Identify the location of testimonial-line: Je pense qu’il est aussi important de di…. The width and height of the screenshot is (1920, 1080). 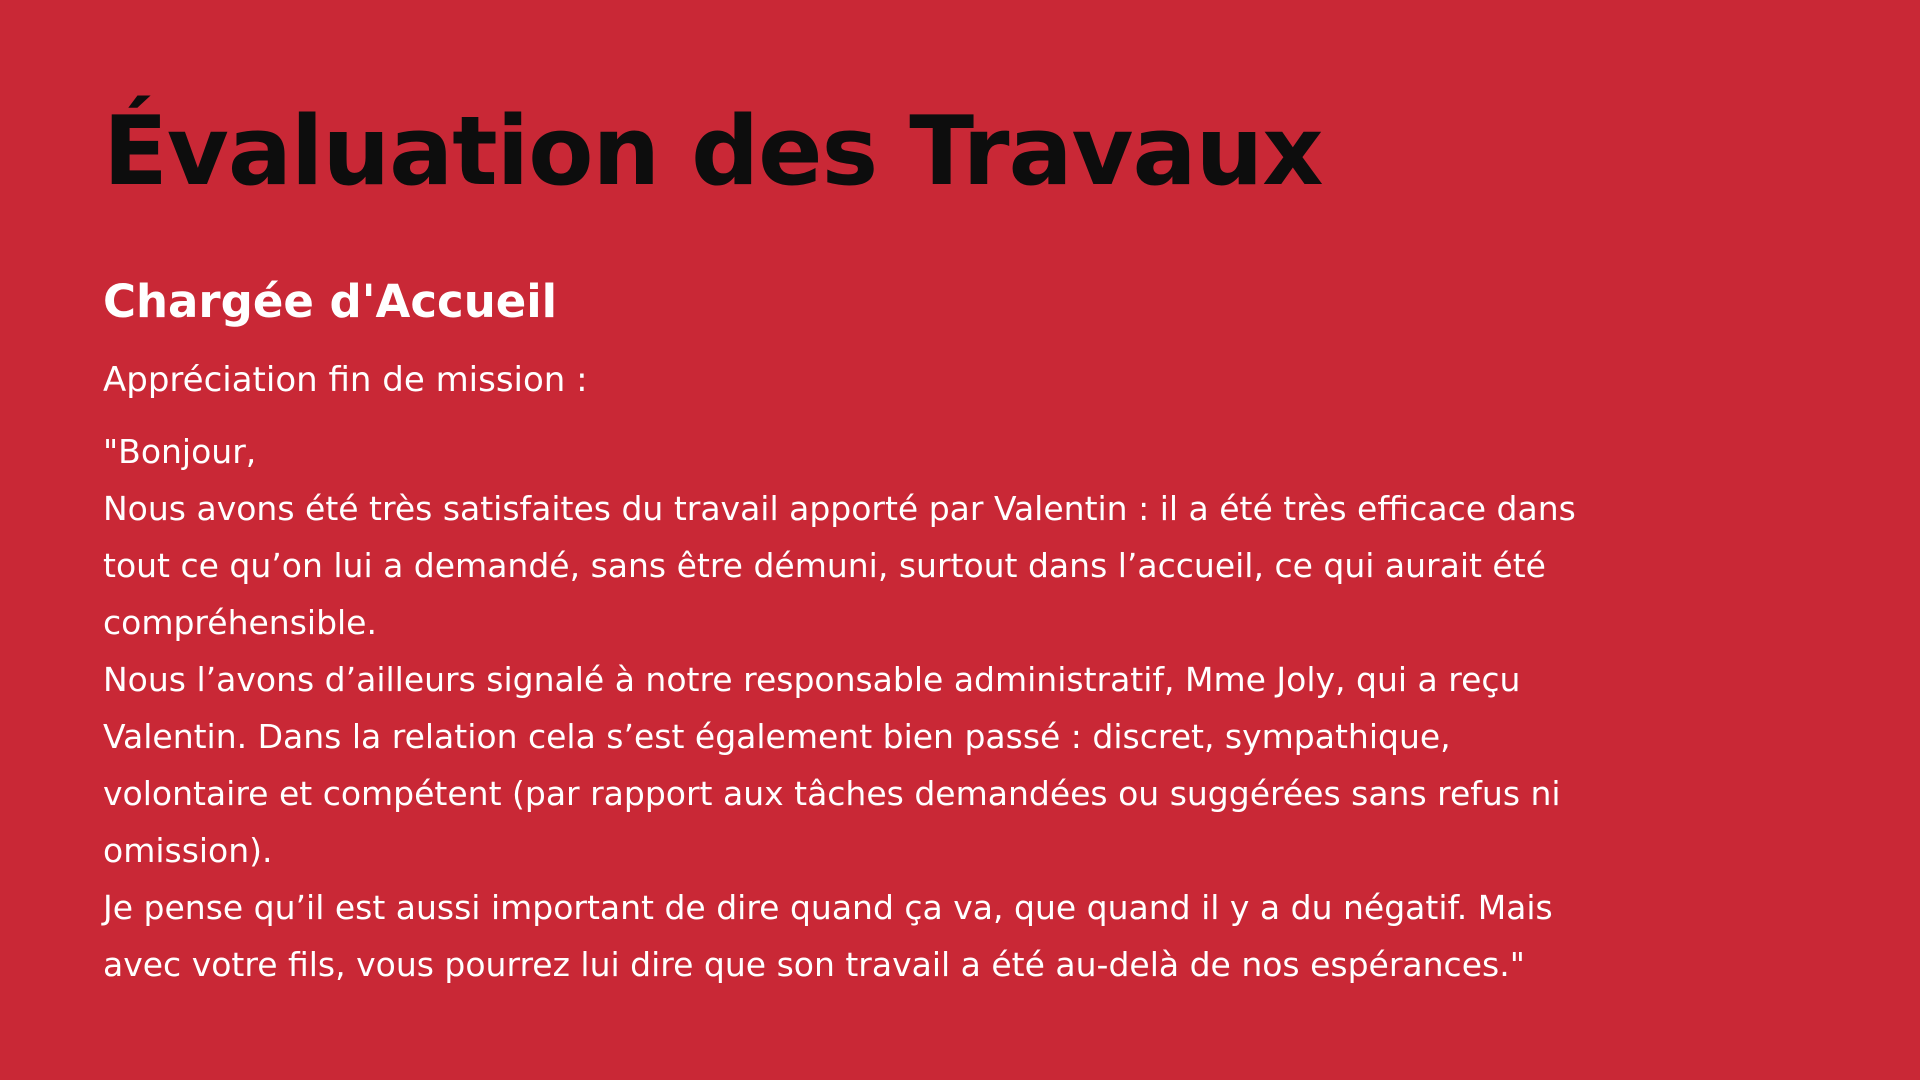
(828, 907).